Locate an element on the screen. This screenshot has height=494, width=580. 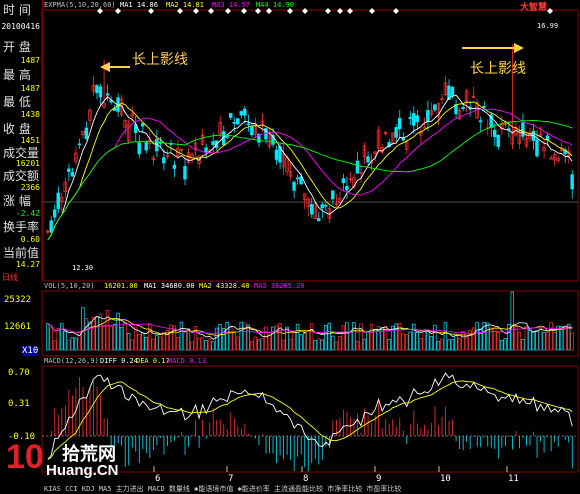
volume-tick-mid: 12661 is located at coordinates (18, 327).